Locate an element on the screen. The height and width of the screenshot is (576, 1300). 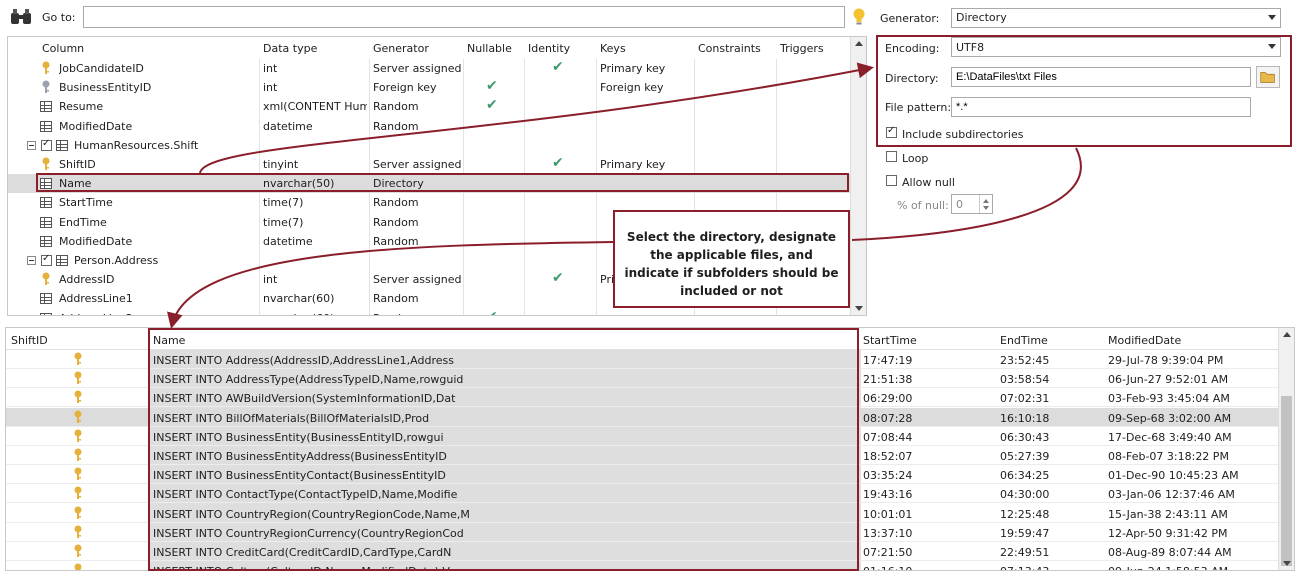
column-datatype: time(7) is located at coordinates (283, 222).